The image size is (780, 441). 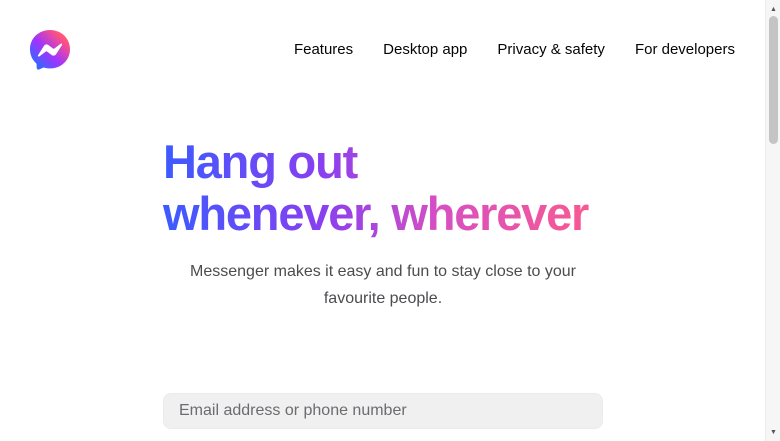 What do you see at coordinates (425, 50) in the screenshot?
I see `nav-desktop-app-link: Desktop app` at bounding box center [425, 50].